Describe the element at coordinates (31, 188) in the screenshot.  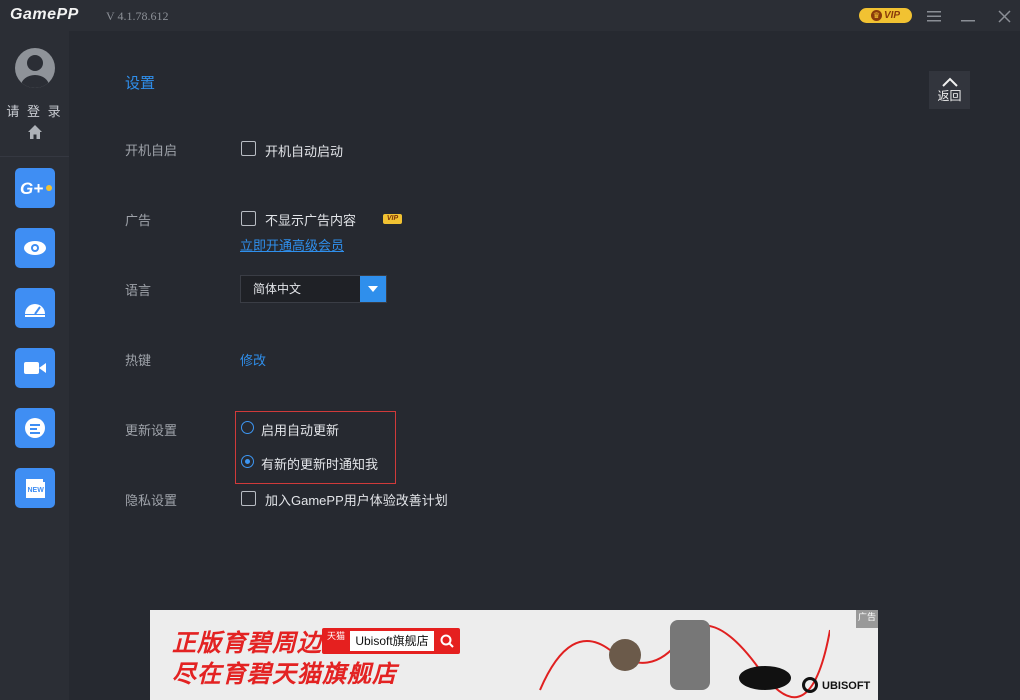
I see `svg-text: G+` at that location.